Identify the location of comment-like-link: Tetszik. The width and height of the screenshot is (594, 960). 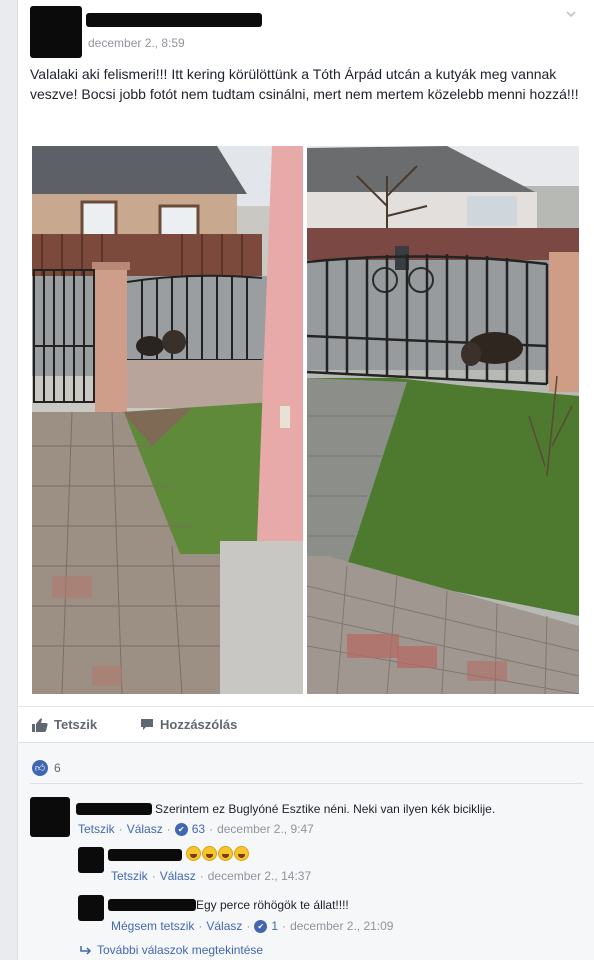
(96, 829).